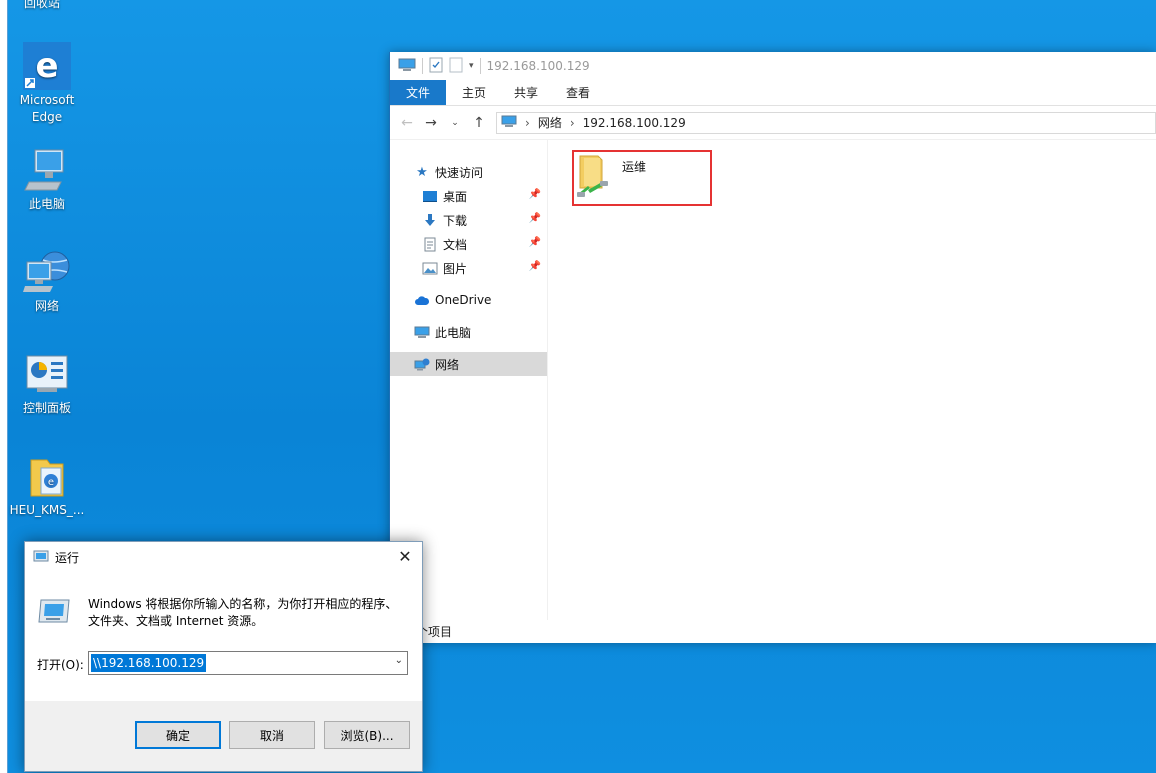 This screenshot has height=773, width=1156. Describe the element at coordinates (399, 660) in the screenshot. I see `chevron-down-icon: ⌄` at that location.